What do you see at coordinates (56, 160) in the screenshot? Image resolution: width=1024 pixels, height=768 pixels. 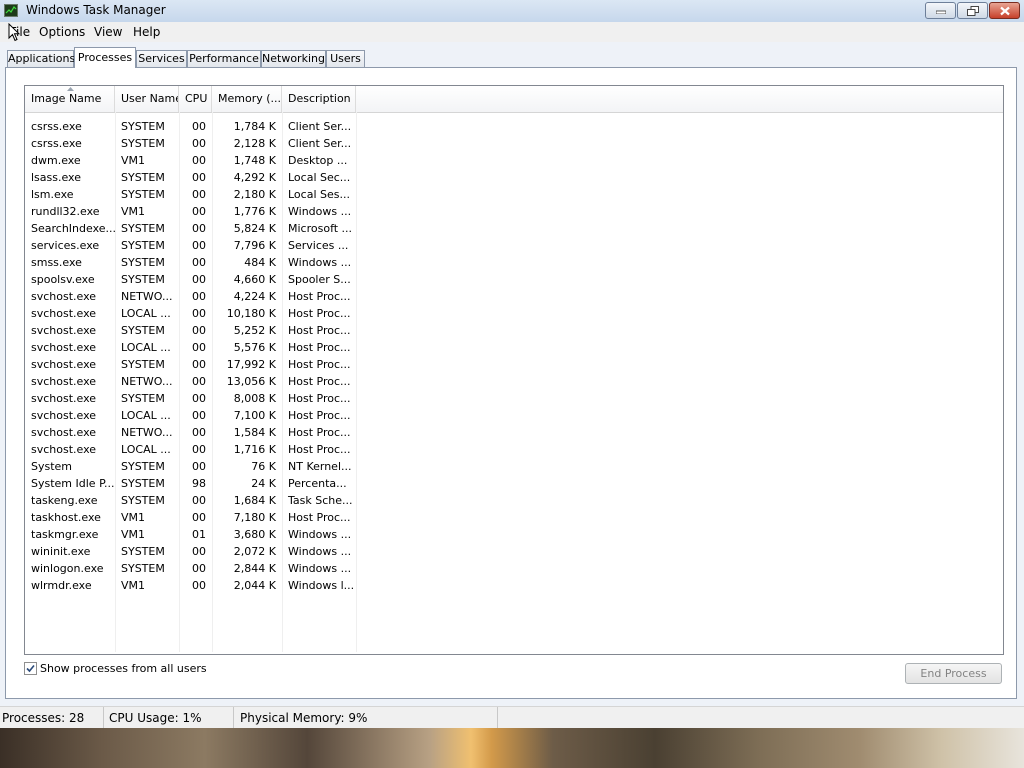 I see `image-name-cell: dwm.exe` at bounding box center [56, 160].